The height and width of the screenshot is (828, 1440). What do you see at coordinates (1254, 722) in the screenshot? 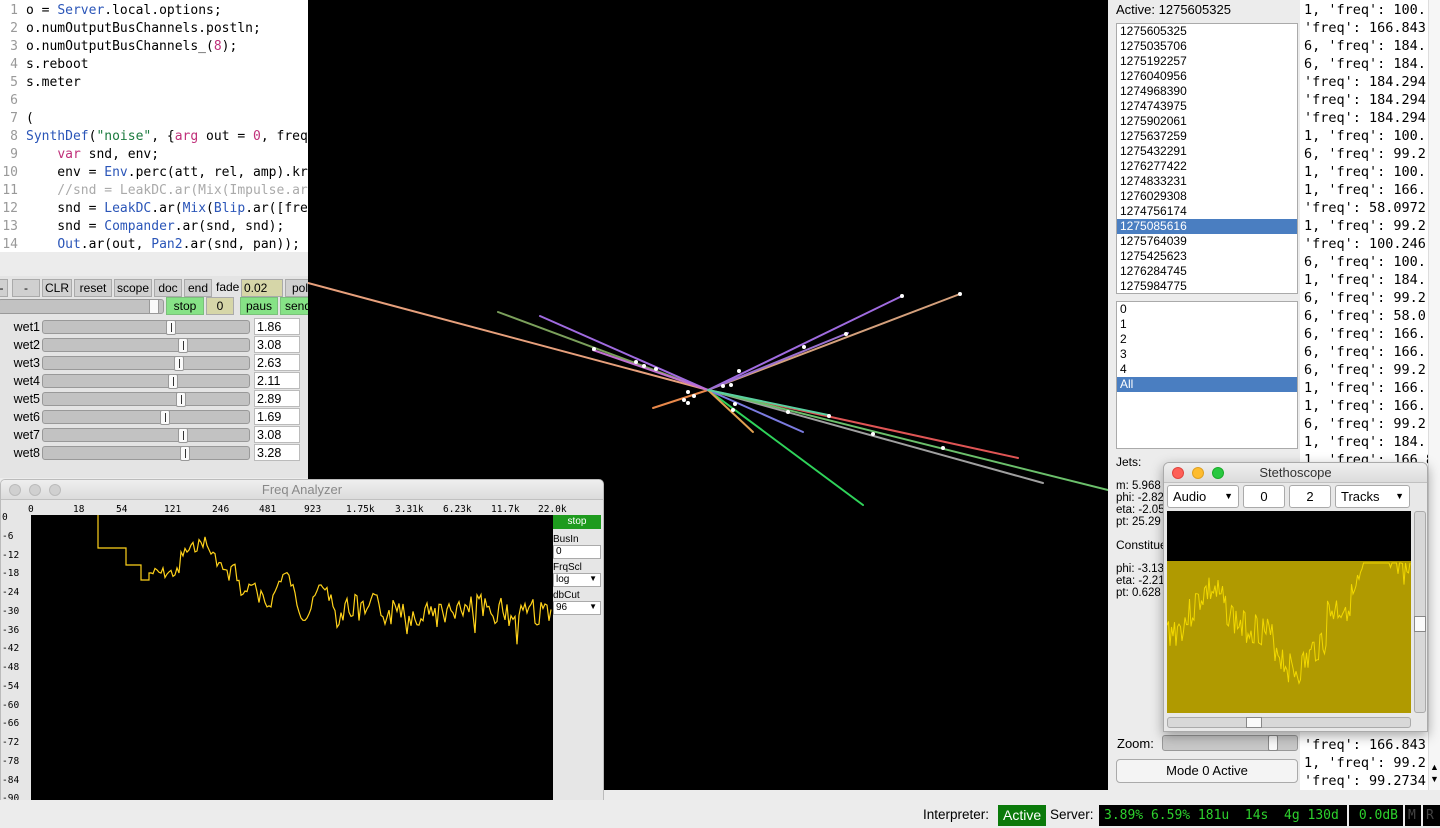
I see `scope-hscroll-thumb` at bounding box center [1254, 722].